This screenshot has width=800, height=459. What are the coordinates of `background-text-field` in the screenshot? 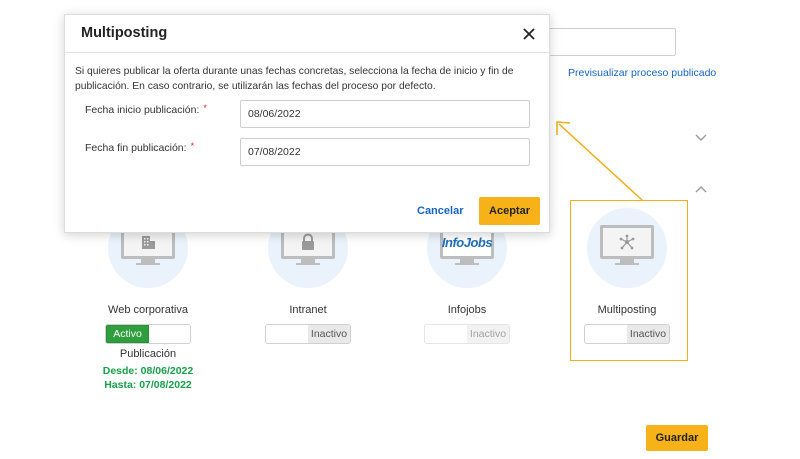 It's located at (612, 42).